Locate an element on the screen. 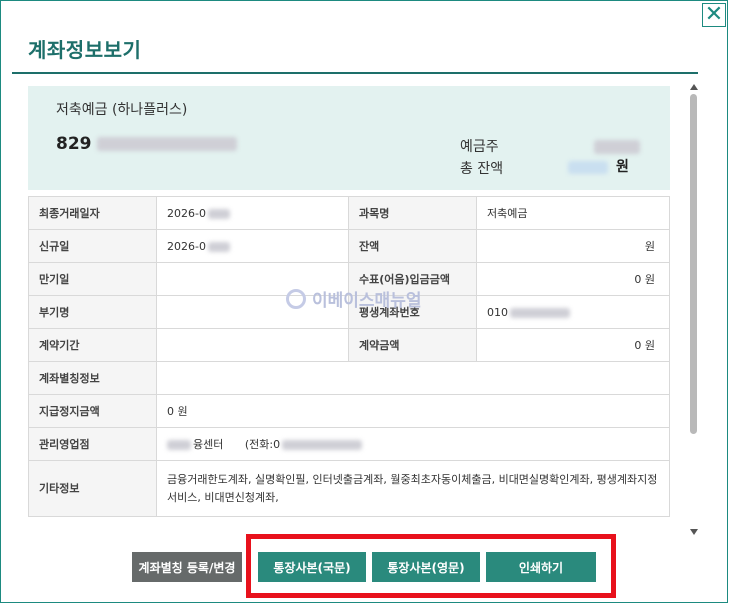 Image resolution: width=730 pixels, height=605 pixels. row-label: 지급정지금액 is located at coordinates (92, 411).